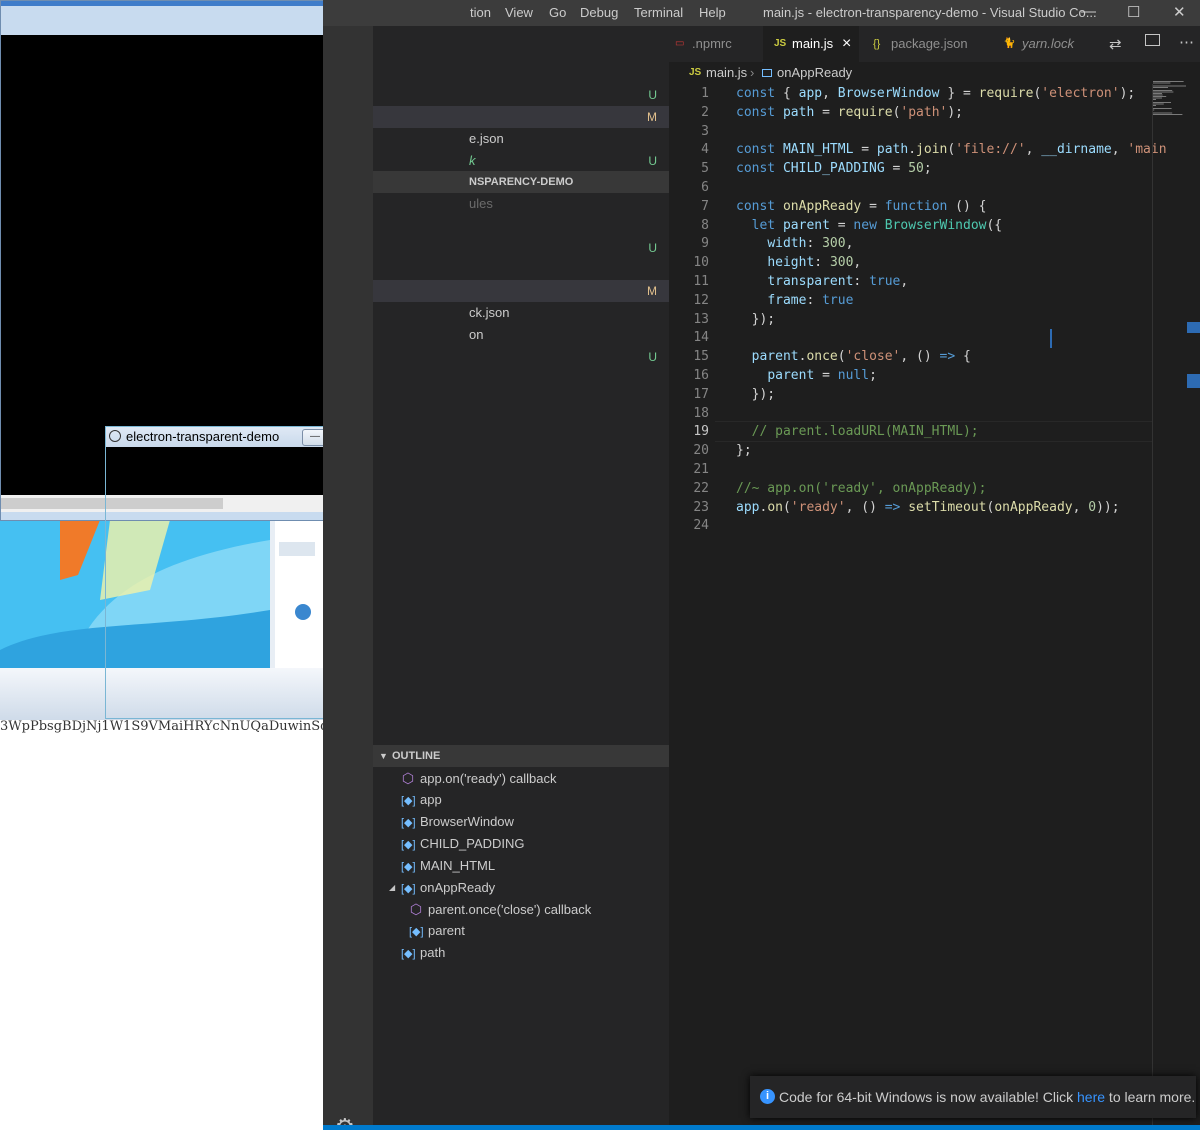  I want to click on menu-go: Go, so click(557, 12).